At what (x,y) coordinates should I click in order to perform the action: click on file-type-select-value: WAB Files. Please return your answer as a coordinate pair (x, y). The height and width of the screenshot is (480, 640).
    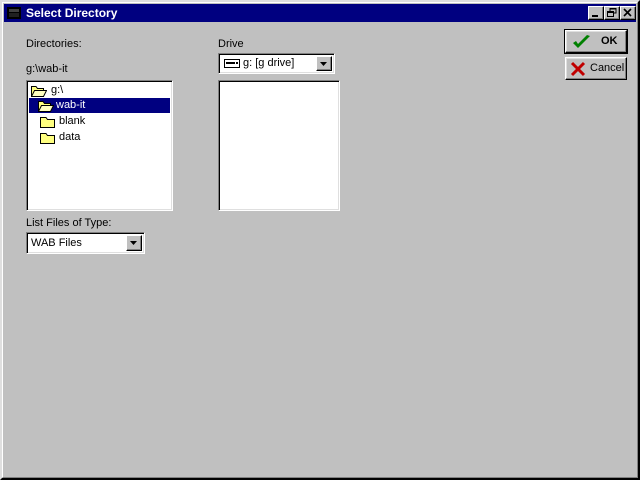
    Looking at the image, I should click on (56, 243).